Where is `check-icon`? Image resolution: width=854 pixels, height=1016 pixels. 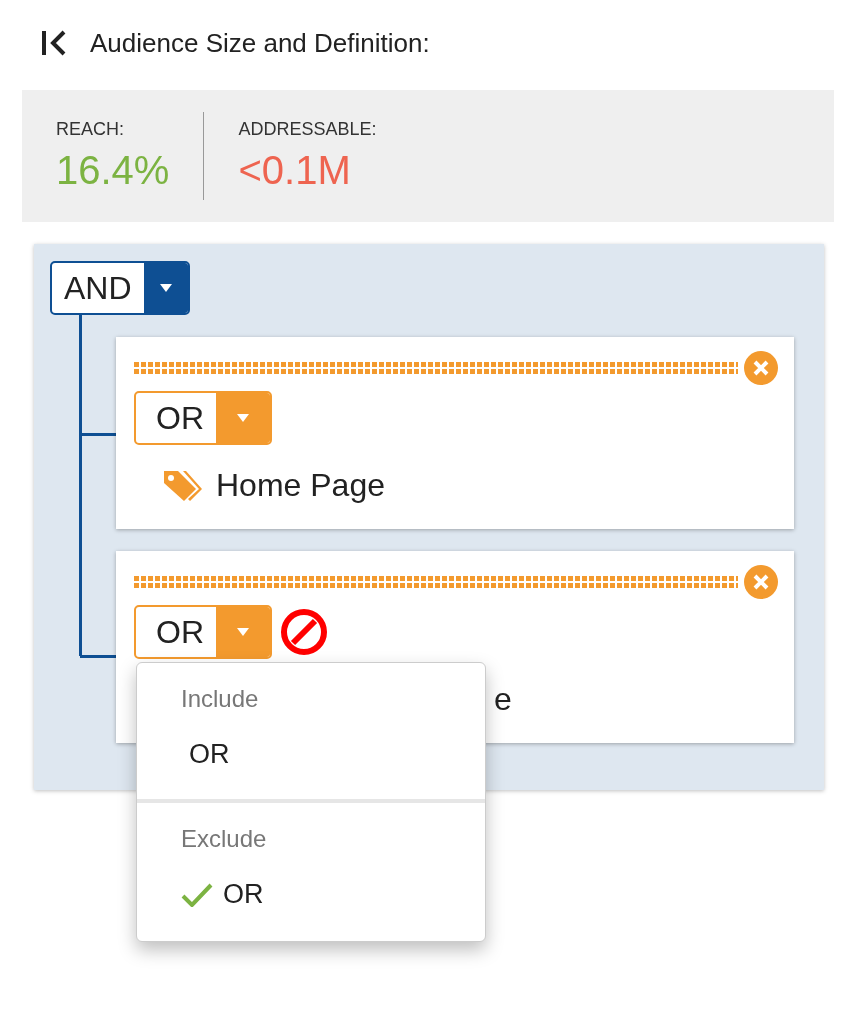
check-icon is located at coordinates (197, 894).